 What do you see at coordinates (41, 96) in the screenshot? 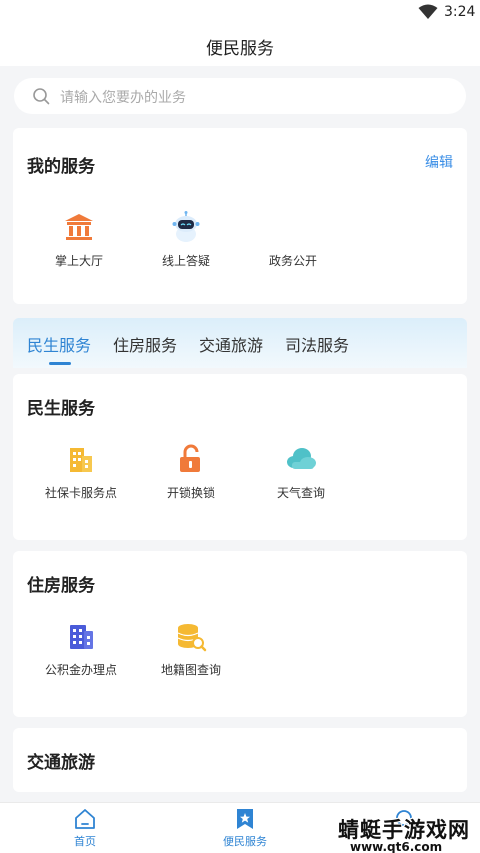
I see `search-icon` at bounding box center [41, 96].